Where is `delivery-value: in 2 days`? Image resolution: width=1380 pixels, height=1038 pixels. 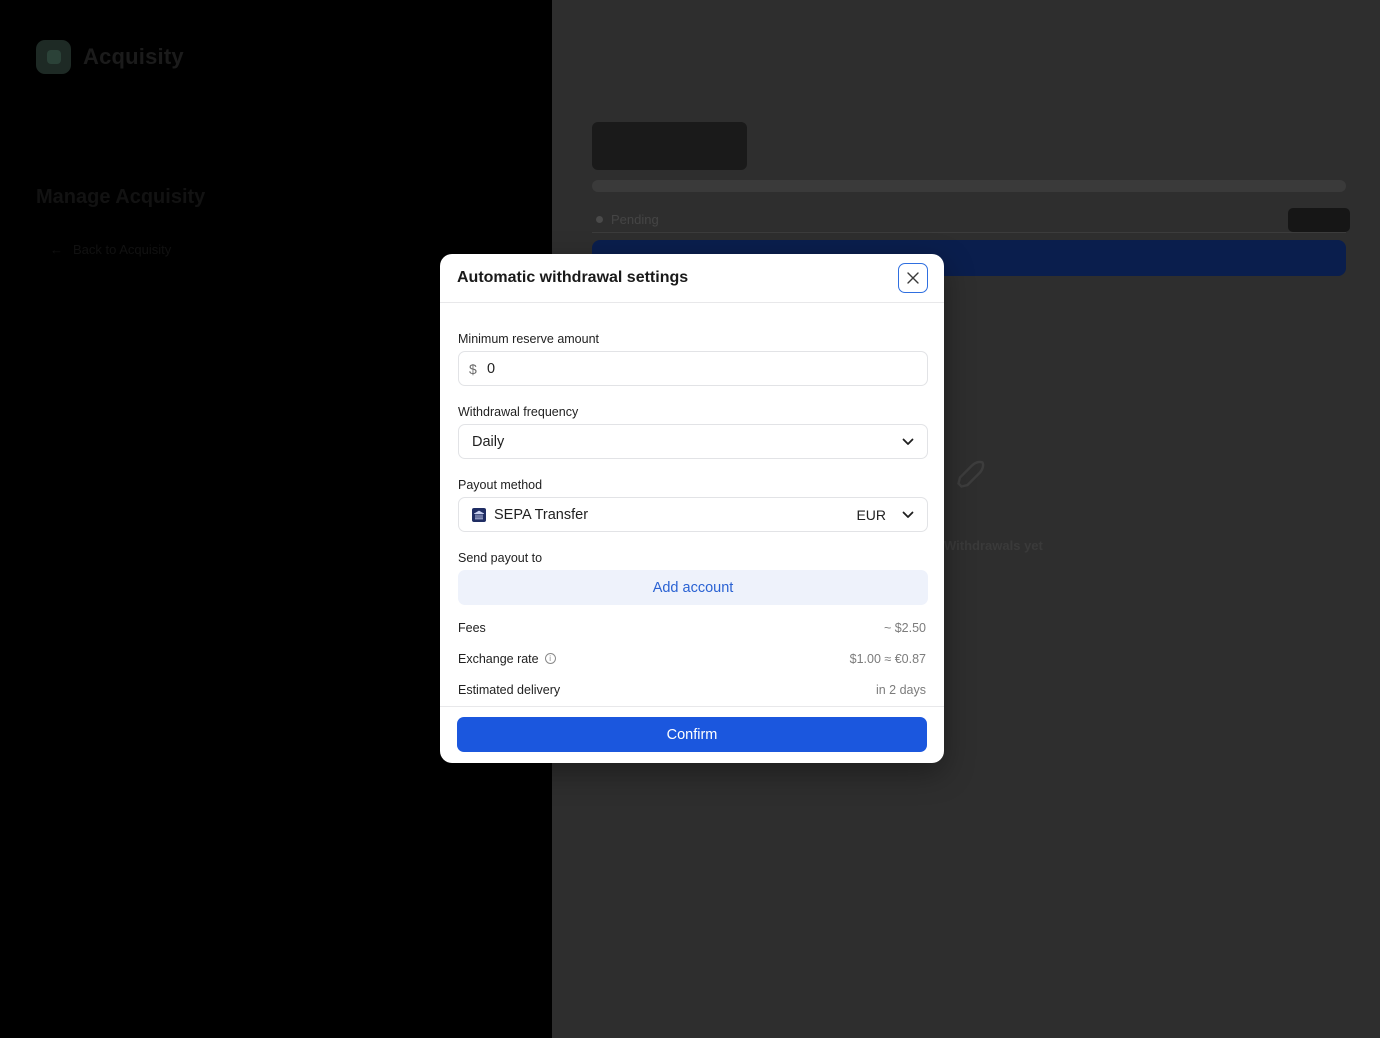
delivery-value: in 2 days is located at coordinates (900, 689).